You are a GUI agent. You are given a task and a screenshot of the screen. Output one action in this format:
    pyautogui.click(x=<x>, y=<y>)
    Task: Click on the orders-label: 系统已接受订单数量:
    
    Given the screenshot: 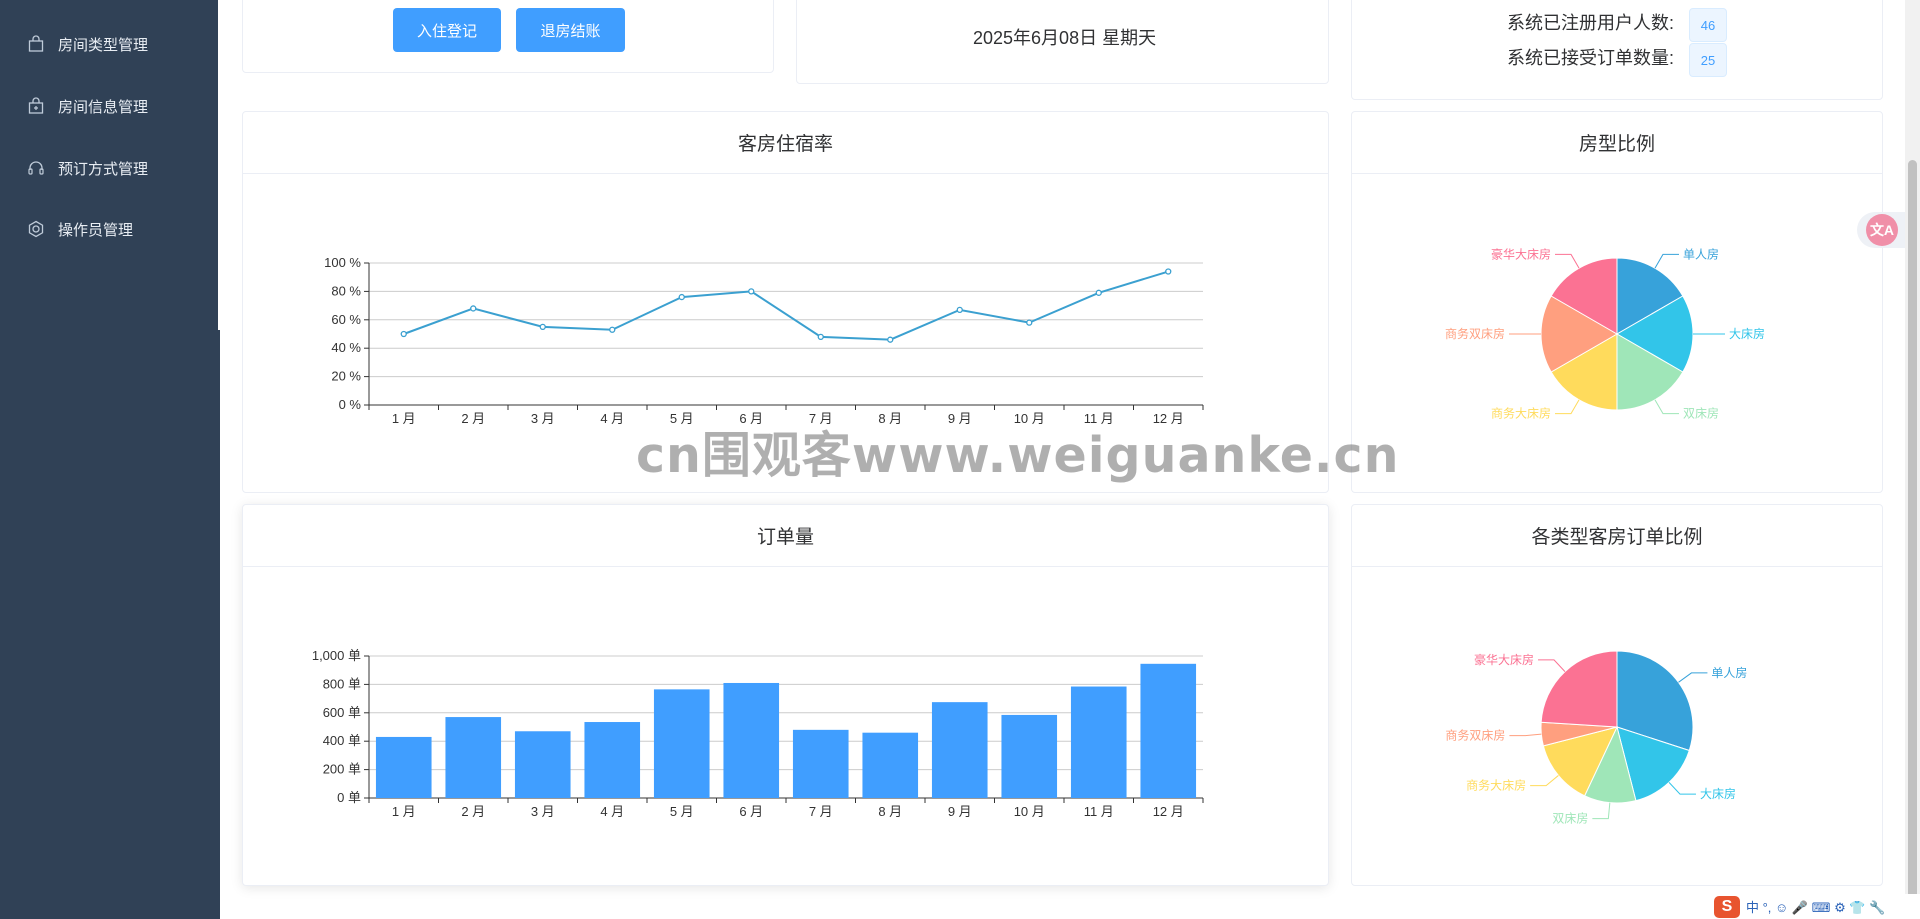 What is the action you would take?
    pyautogui.click(x=1590, y=58)
    